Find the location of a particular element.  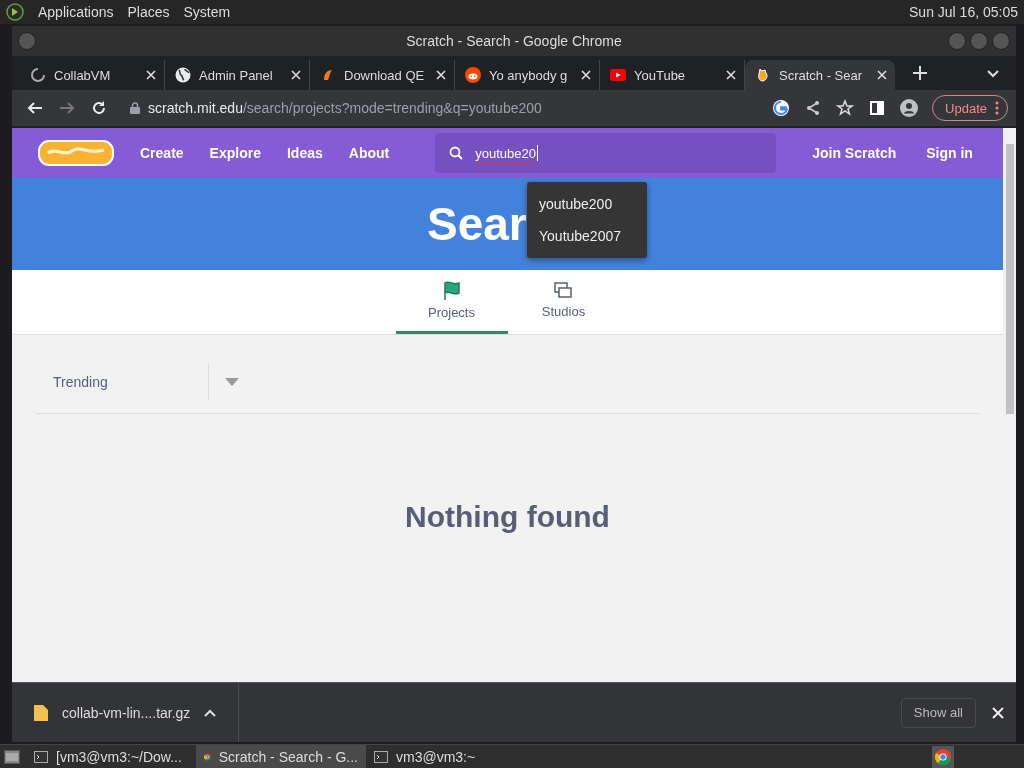

page-heading: Sear is located at coordinates (477, 224).